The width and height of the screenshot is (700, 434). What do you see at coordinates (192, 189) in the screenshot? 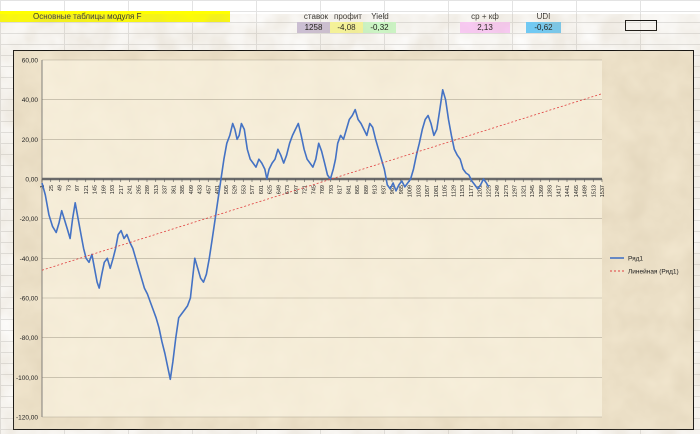
I see `x-tick-label: 409` at bounding box center [192, 189].